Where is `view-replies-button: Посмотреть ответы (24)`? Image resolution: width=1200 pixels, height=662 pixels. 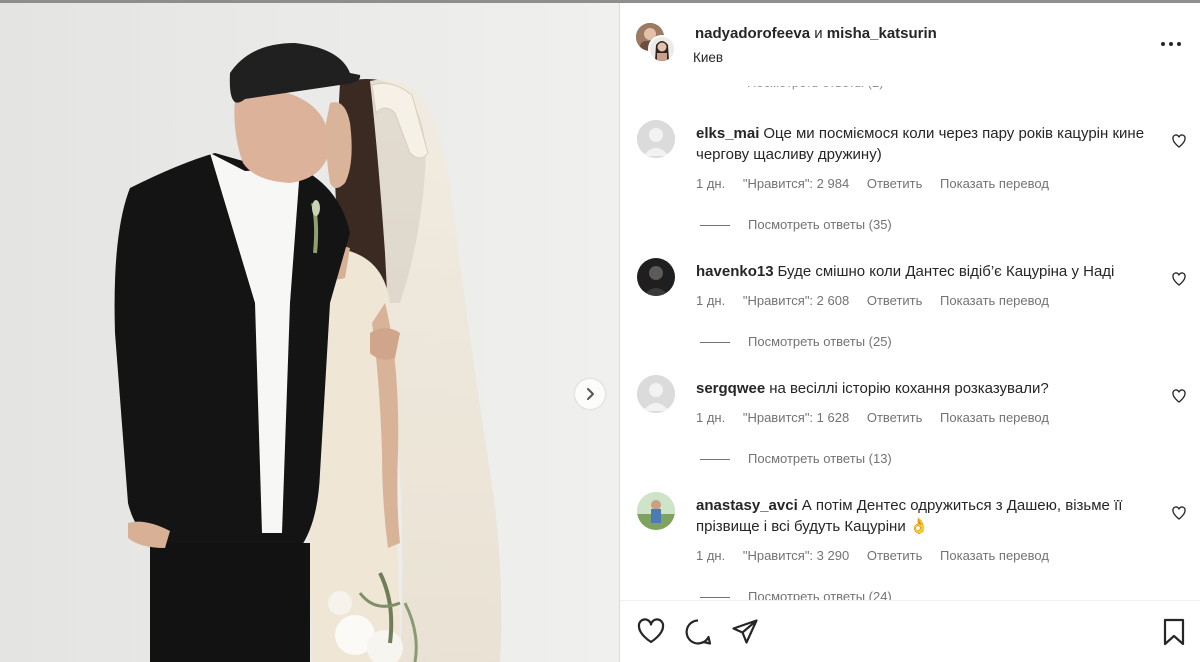
view-replies-button: Посмотреть ответы (24) is located at coordinates (796, 594).